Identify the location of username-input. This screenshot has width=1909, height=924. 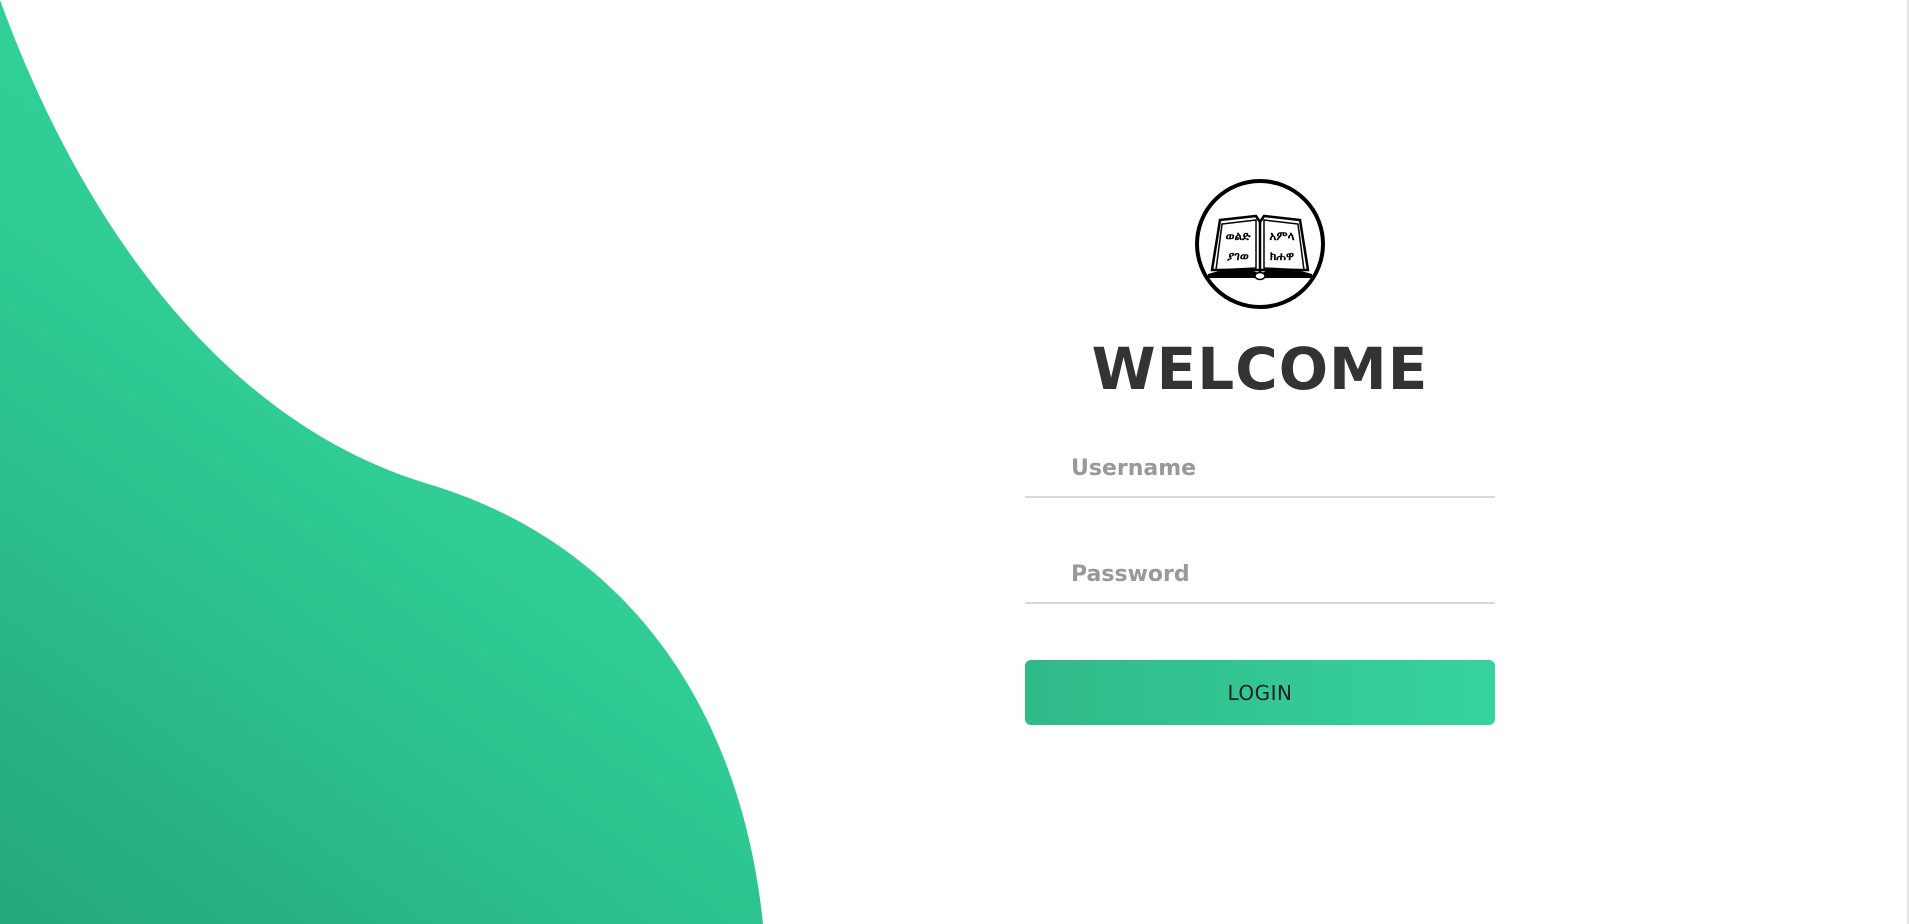
(1260, 468).